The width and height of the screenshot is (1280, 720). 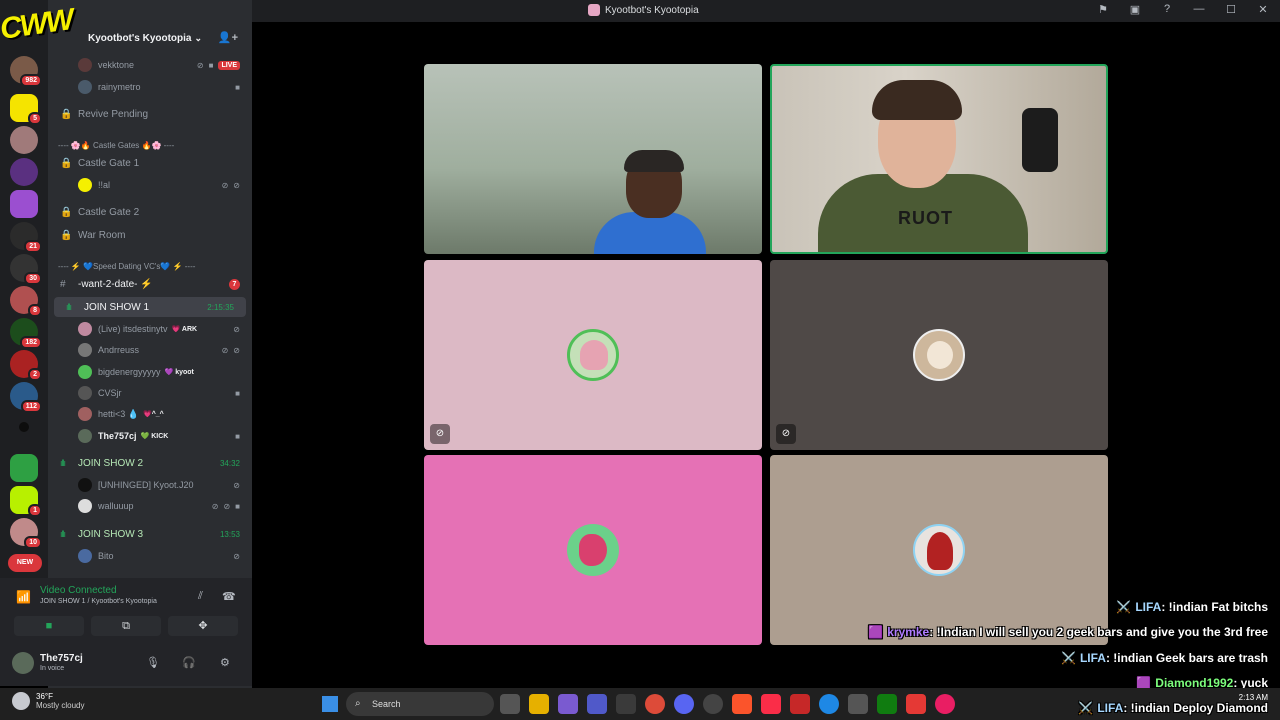 I want to click on maximize-icon: ☐, so click(x=1231, y=9).